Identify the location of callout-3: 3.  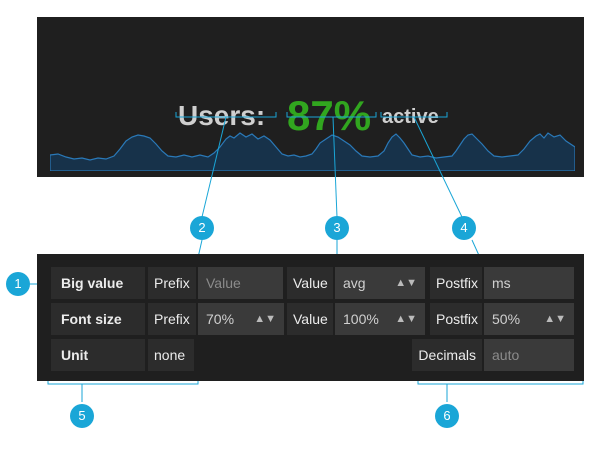
(337, 228).